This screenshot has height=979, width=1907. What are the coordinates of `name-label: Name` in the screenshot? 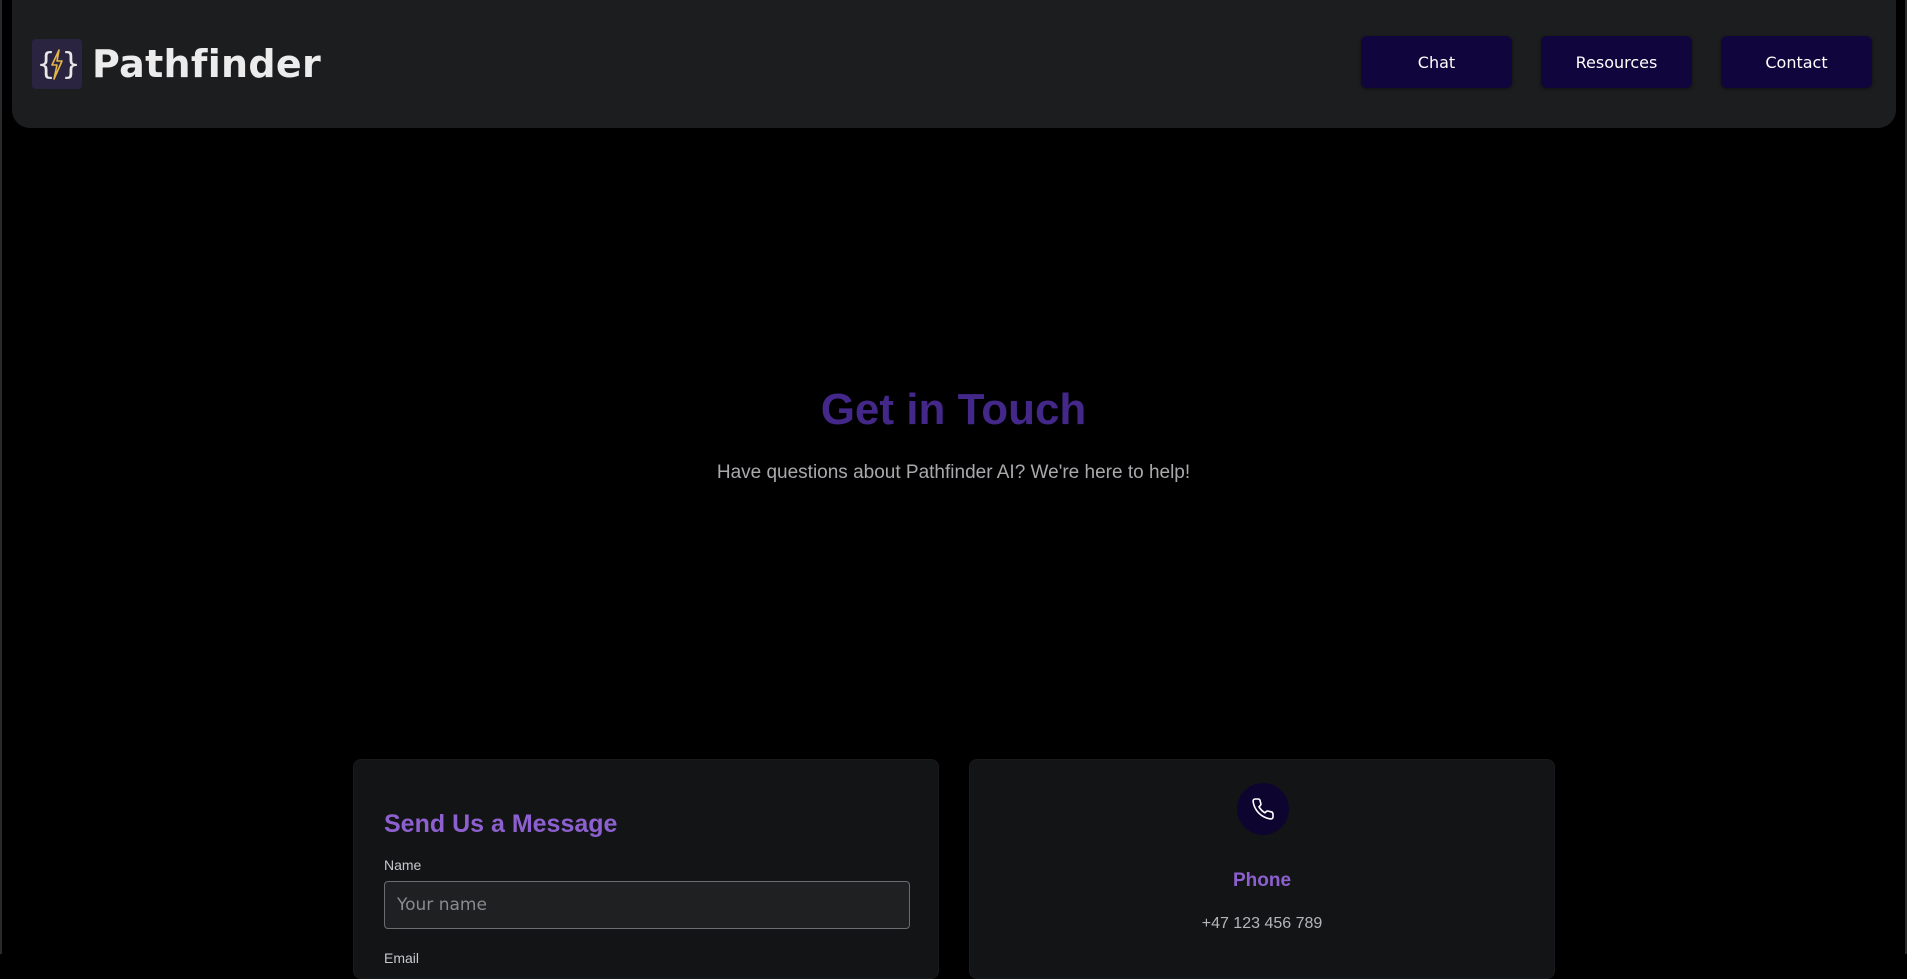 It's located at (403, 865).